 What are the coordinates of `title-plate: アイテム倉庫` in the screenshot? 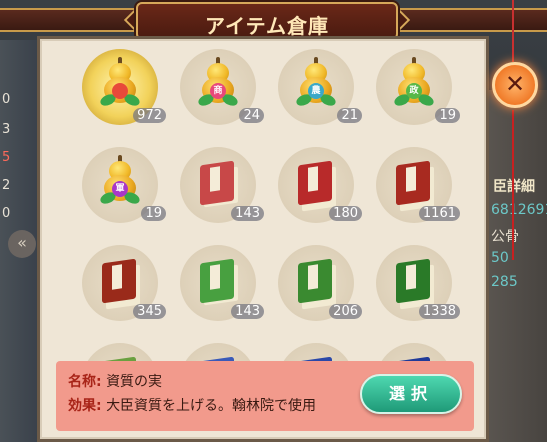 It's located at (267, 21).